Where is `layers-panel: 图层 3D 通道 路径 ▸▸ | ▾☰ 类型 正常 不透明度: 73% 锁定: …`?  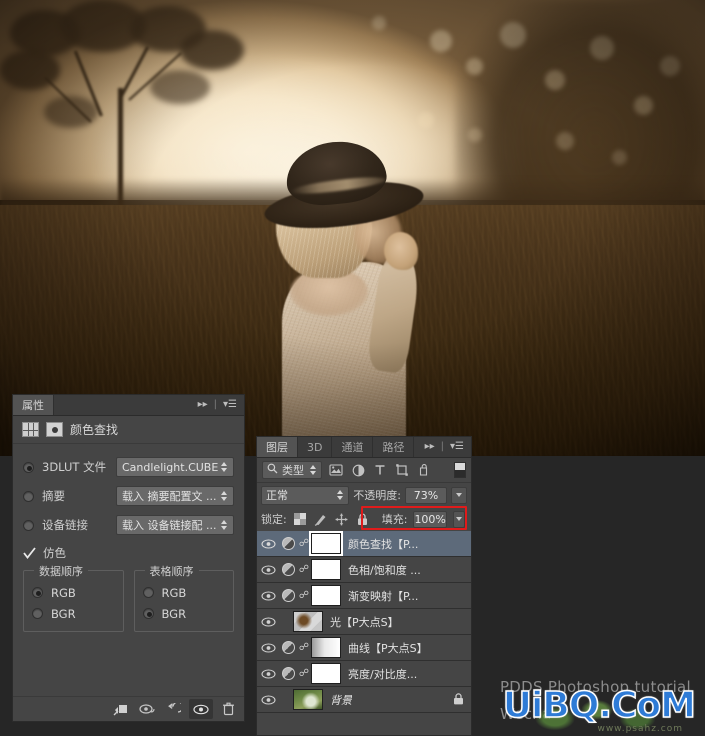
layers-panel: 图层 3D 通道 路径 ▸▸ | ▾☰ 类型 正常 不透明度: 73% 锁定: … is located at coordinates (364, 586).